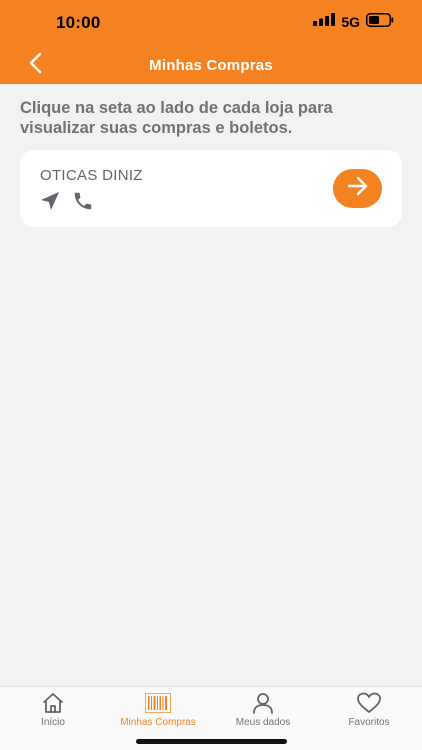  I want to click on arrow-right-icon, so click(358, 188).